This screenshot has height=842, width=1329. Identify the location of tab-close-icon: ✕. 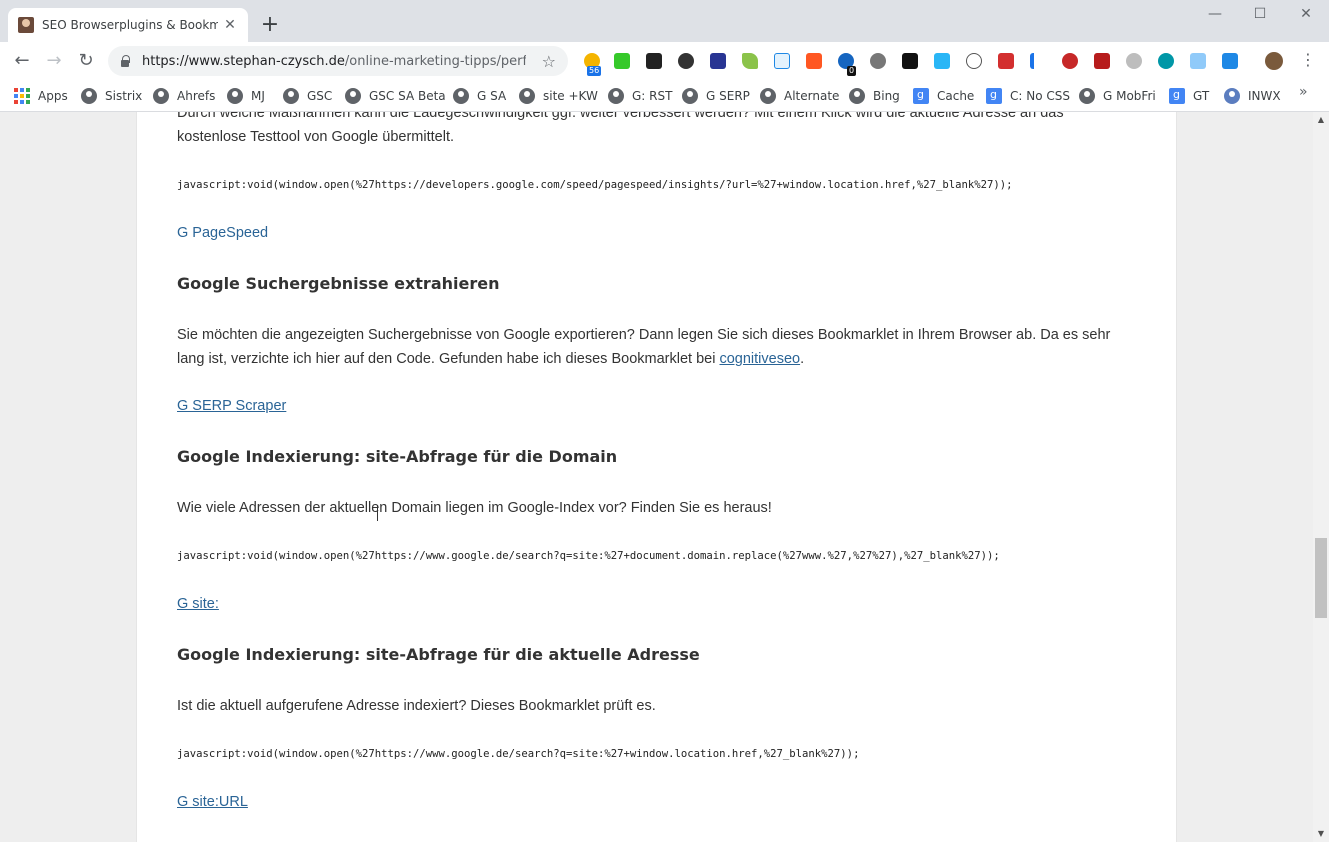
(230, 25).